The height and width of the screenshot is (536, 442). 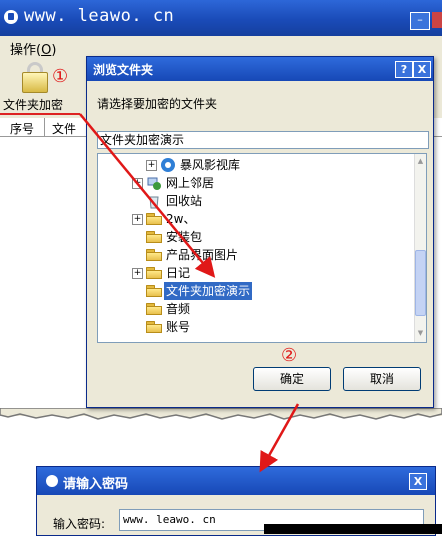 What do you see at coordinates (404, 69) in the screenshot?
I see `help-button: ?` at bounding box center [404, 69].